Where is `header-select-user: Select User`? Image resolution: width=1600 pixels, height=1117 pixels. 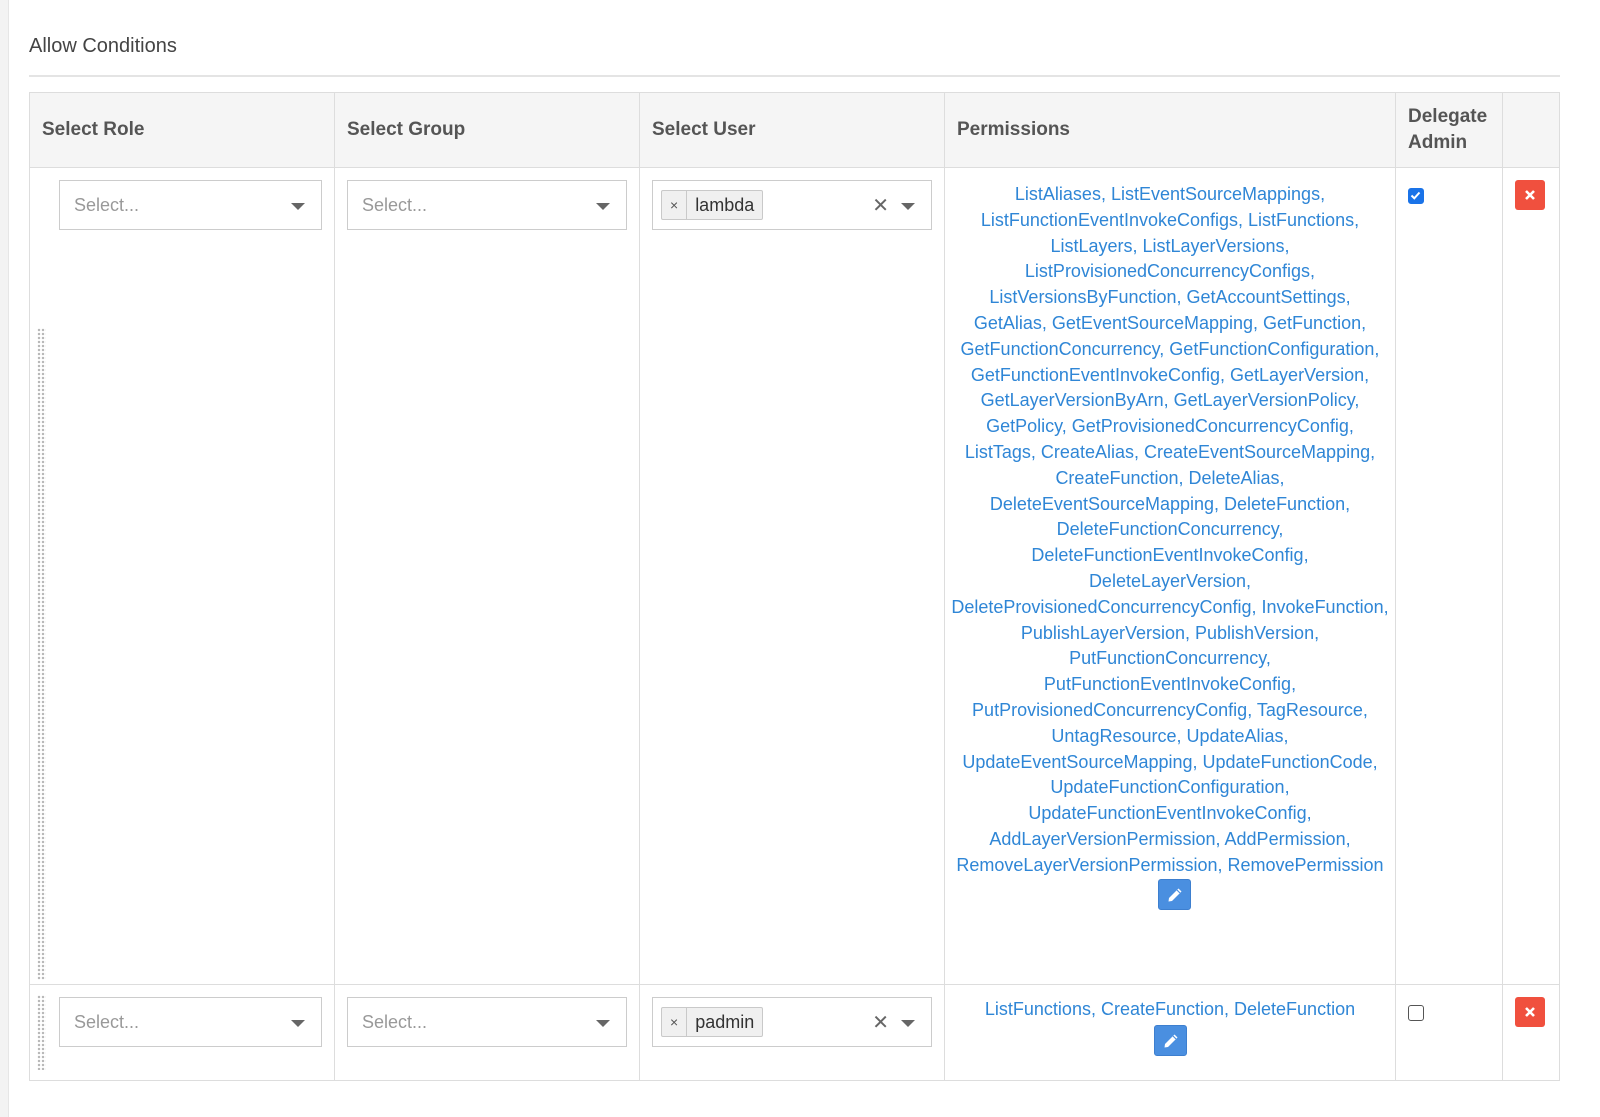
header-select-user: Select User is located at coordinates (792, 130).